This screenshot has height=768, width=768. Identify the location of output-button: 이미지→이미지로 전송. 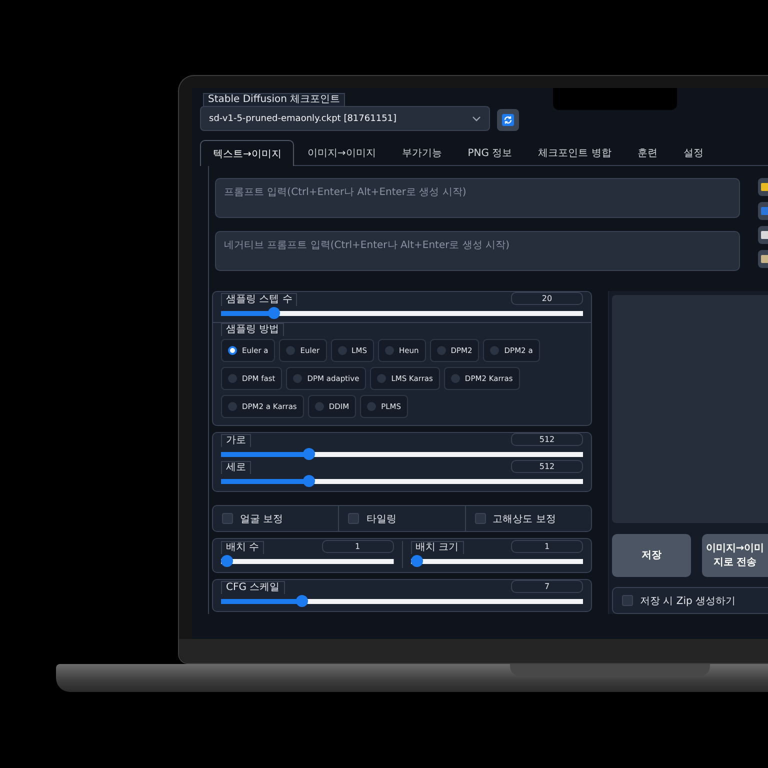
(735, 555).